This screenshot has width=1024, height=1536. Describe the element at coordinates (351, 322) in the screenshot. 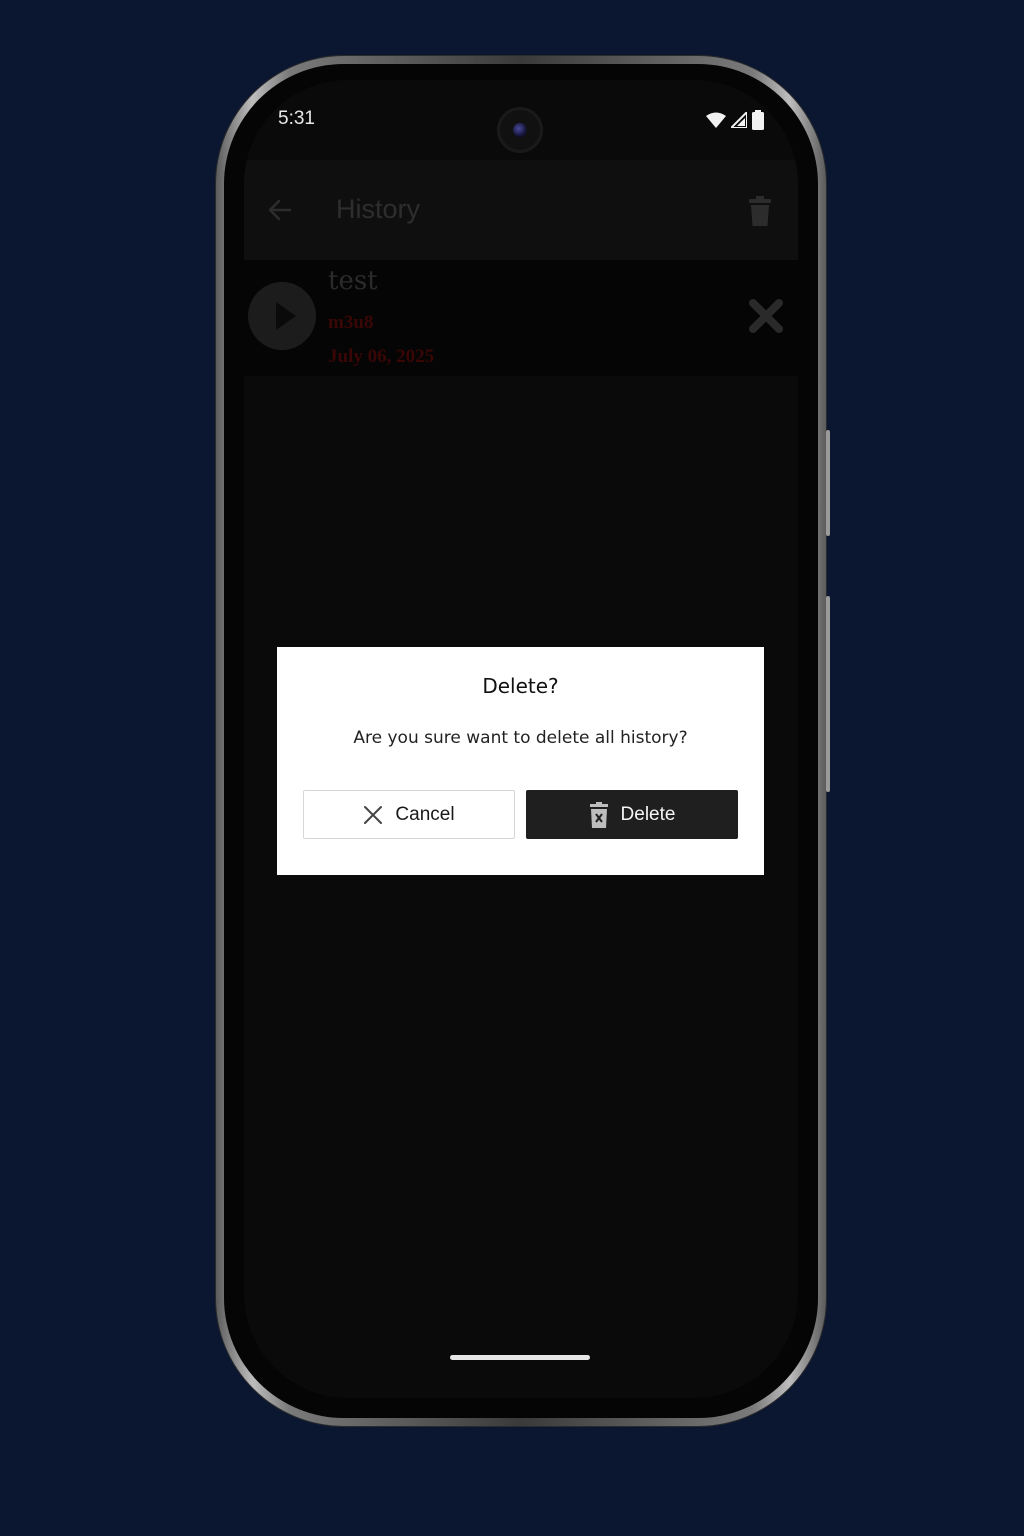

I see `history-item-format: m3u8` at that location.